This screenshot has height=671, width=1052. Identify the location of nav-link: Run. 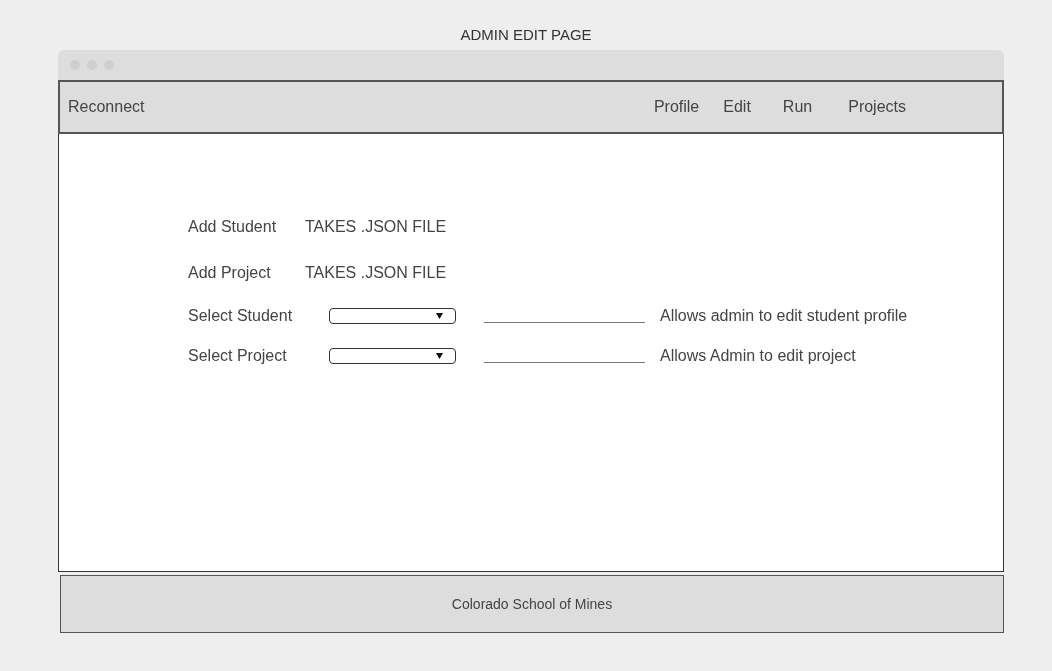
(797, 107).